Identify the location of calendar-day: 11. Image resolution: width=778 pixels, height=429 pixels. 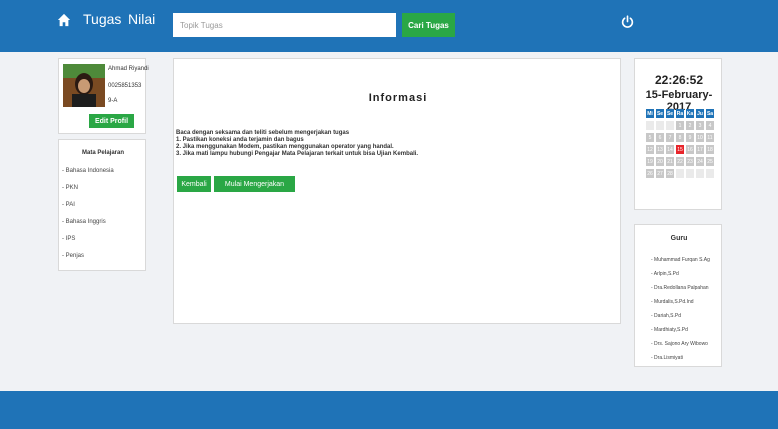
(710, 137).